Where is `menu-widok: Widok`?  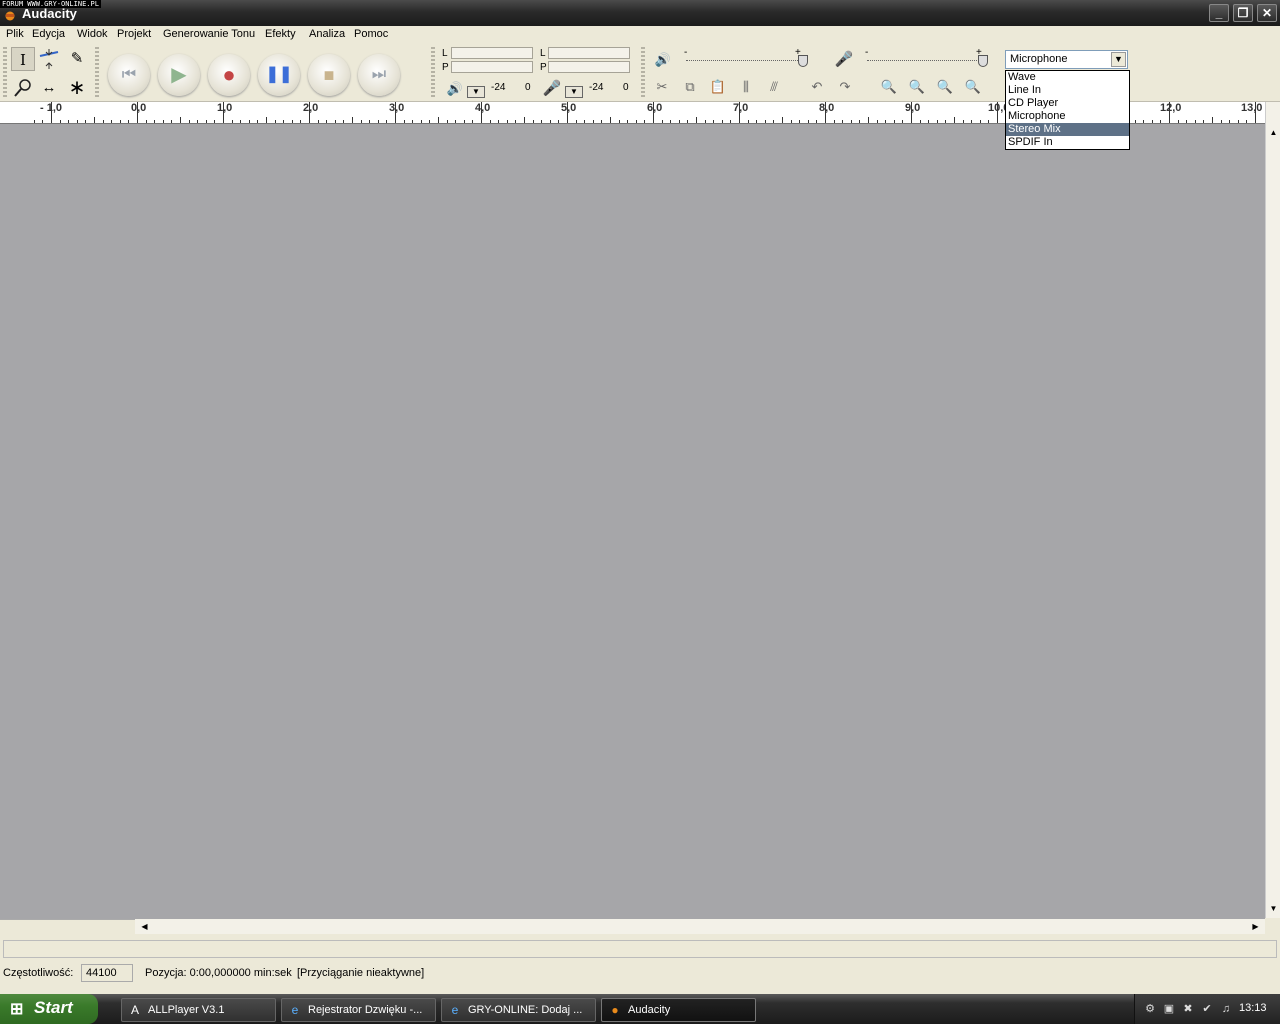 menu-widok: Widok is located at coordinates (92, 34).